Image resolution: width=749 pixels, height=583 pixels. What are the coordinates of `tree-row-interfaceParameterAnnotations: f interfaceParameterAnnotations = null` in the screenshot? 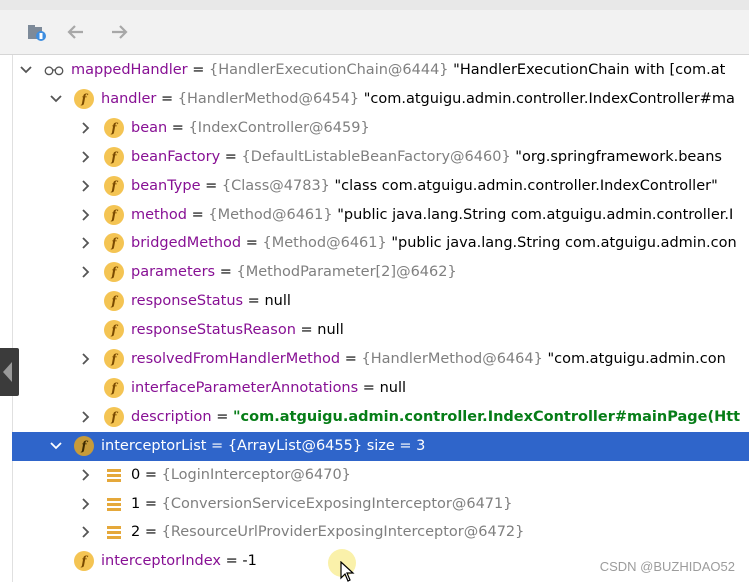 It's located at (380, 388).